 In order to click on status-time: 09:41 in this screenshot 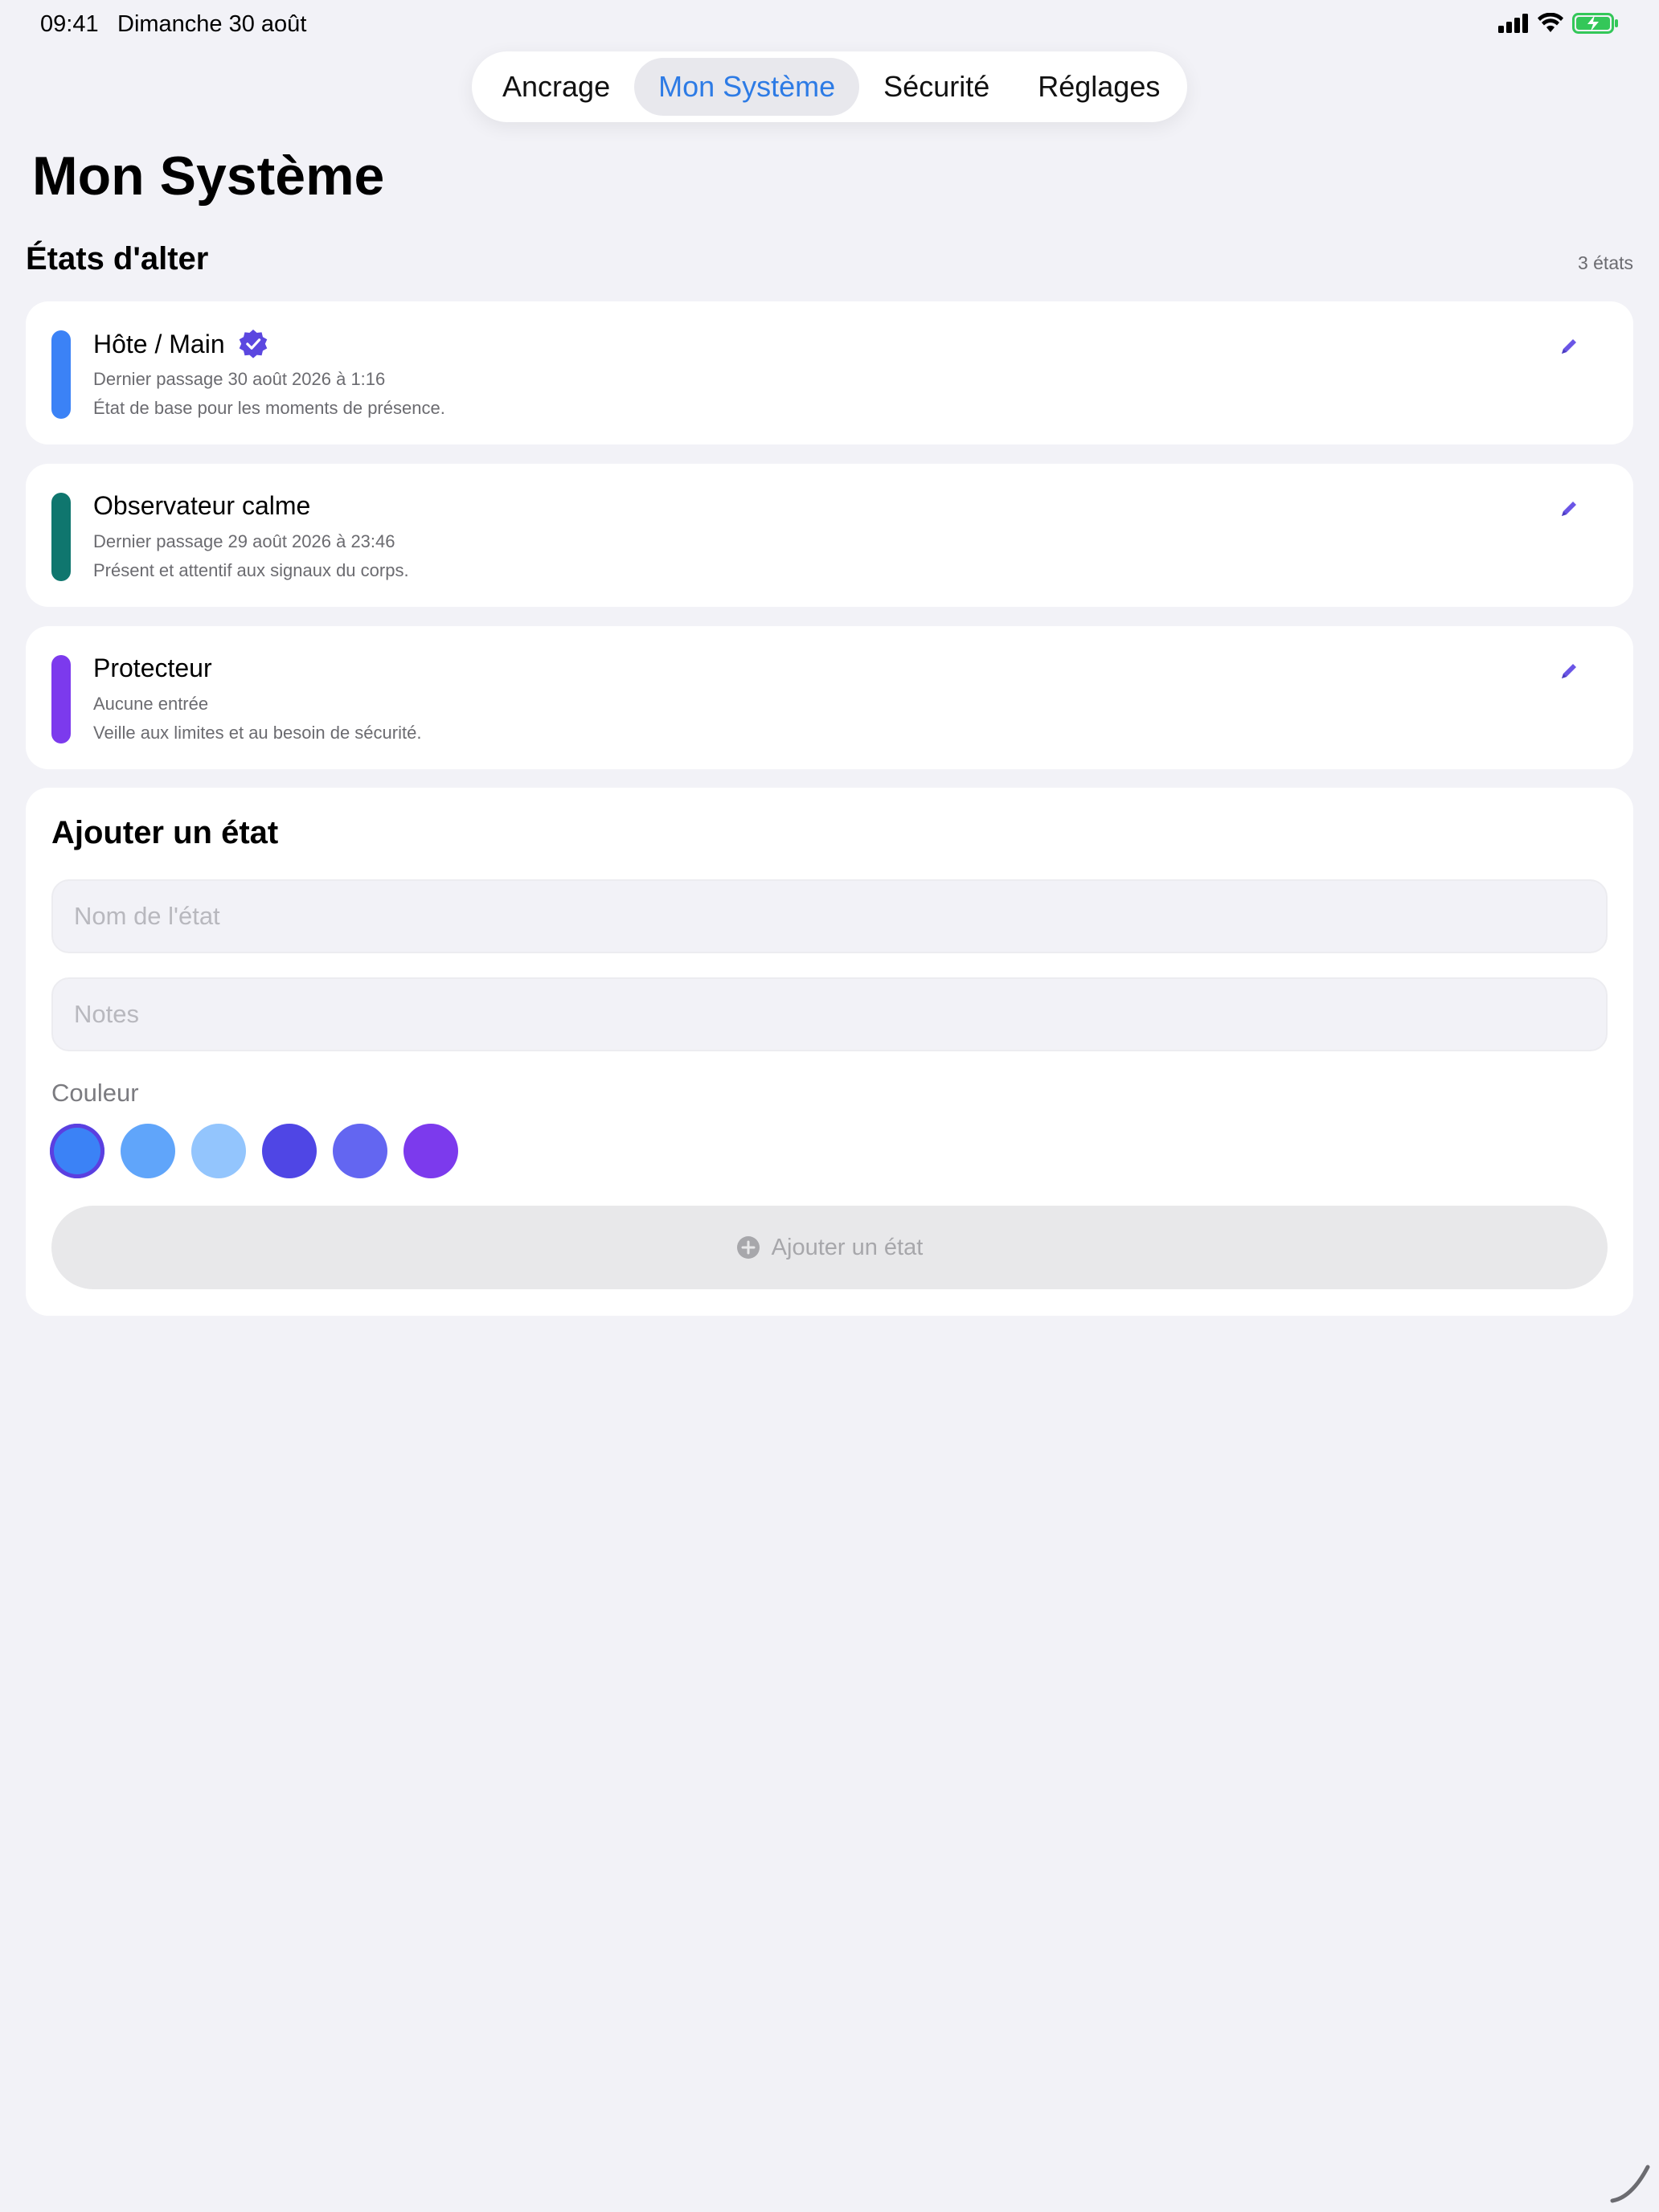, I will do `click(69, 24)`.